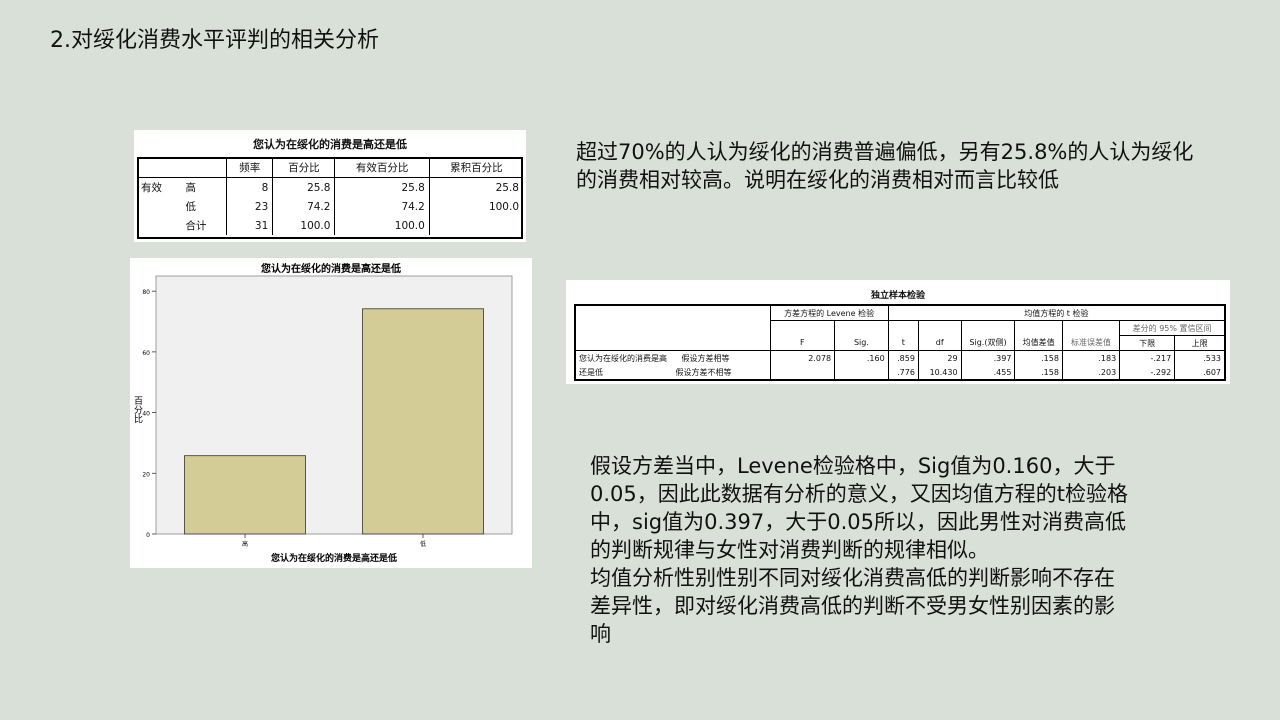 Image resolution: width=1280 pixels, height=720 pixels. I want to click on cell-frequency: 23, so click(249, 206).